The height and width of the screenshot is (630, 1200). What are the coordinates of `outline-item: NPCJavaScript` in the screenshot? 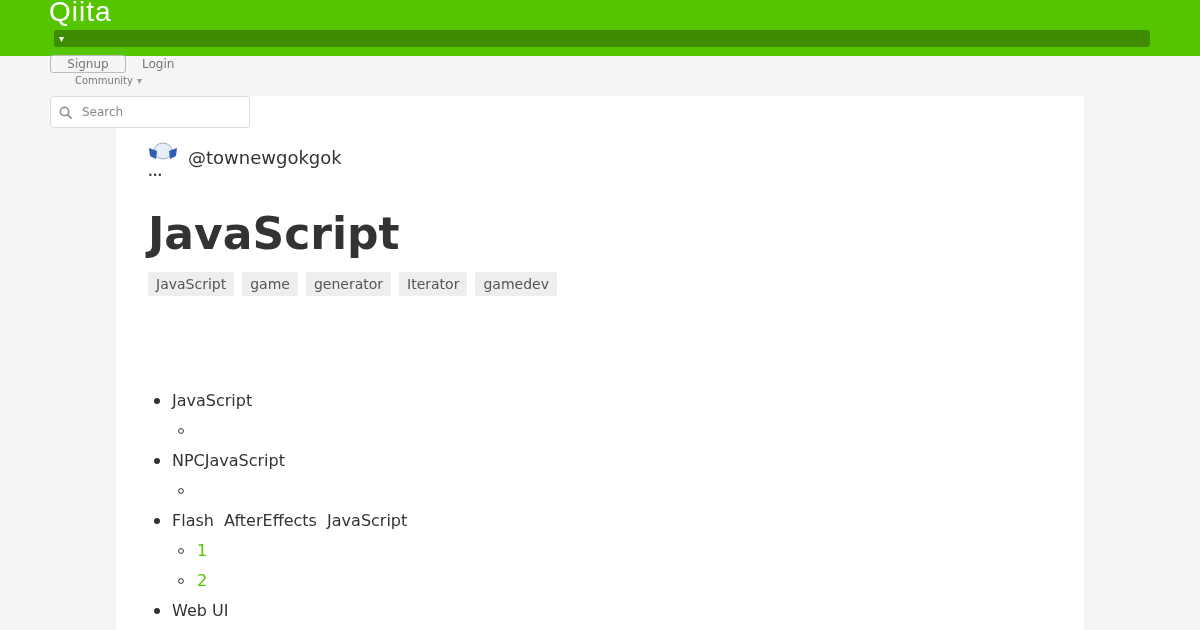 It's located at (228, 461).